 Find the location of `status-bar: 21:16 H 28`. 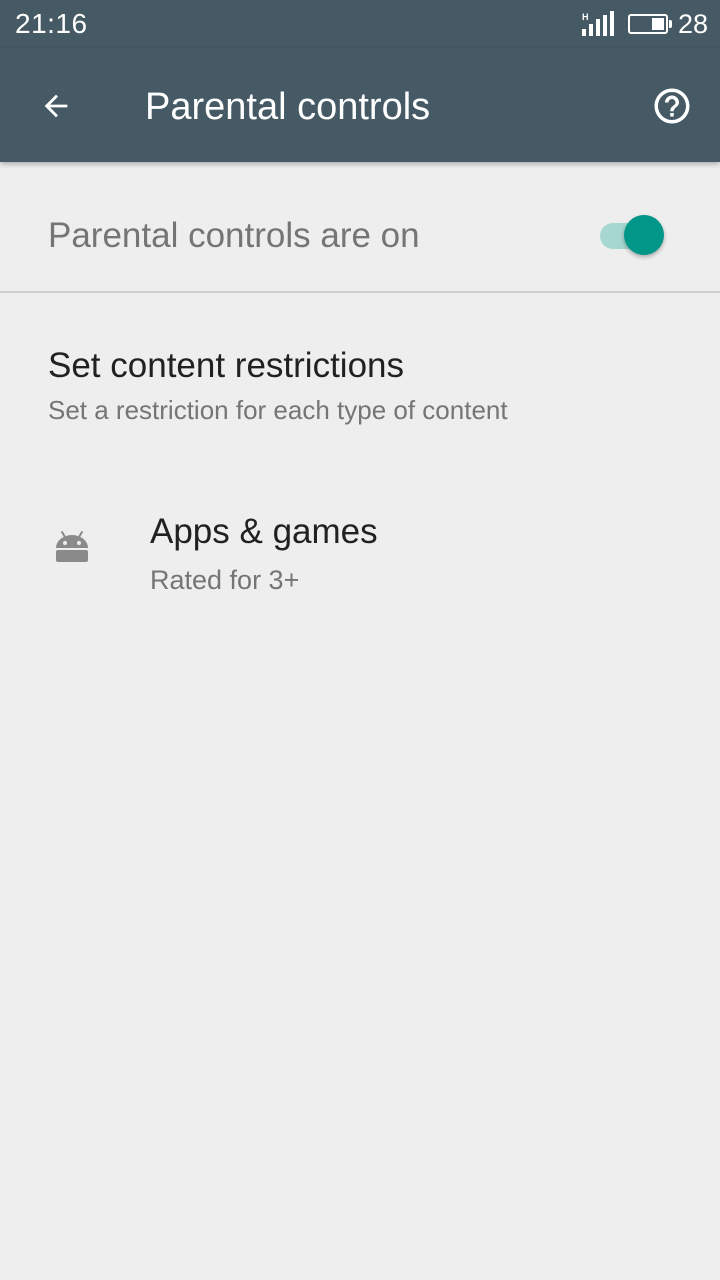

status-bar: 21:16 H 28 is located at coordinates (360, 24).